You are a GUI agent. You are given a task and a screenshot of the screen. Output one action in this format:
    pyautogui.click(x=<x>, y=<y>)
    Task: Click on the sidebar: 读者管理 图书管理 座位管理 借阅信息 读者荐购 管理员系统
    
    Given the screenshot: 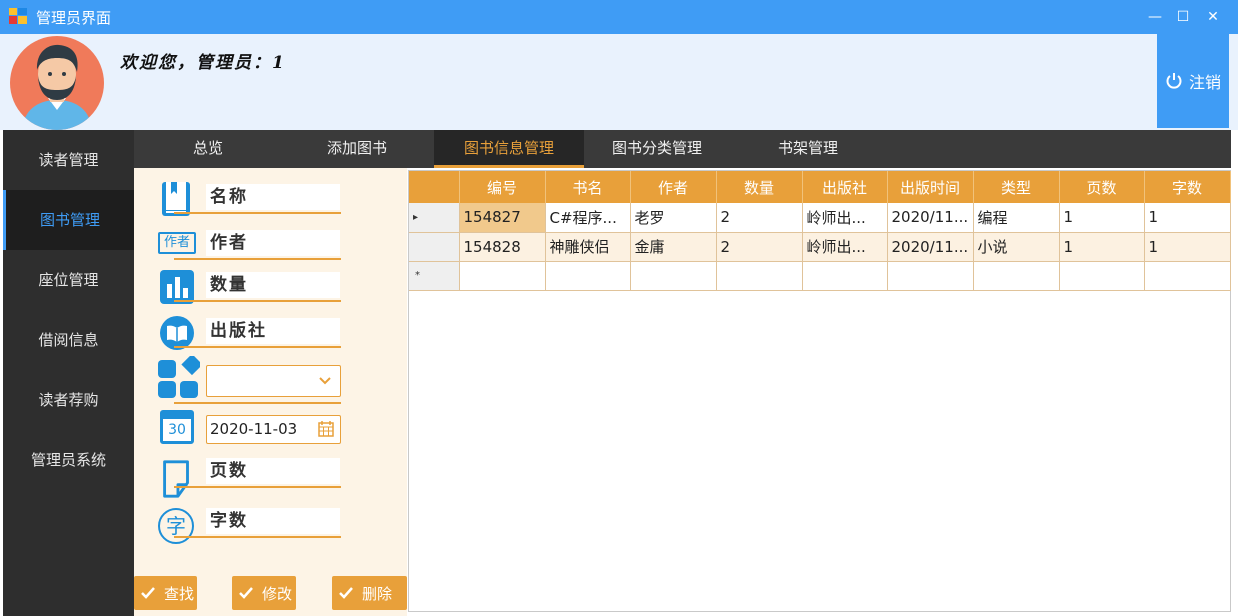 What is the action you would take?
    pyautogui.click(x=68, y=373)
    